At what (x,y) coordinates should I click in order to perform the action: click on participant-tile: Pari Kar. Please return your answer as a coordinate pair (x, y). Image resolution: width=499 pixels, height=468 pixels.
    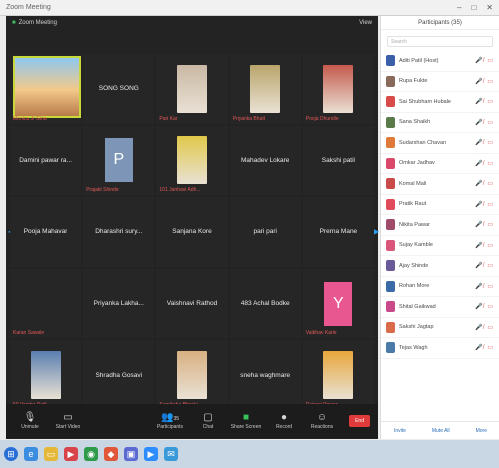
    Looking at the image, I should click on (192, 89).